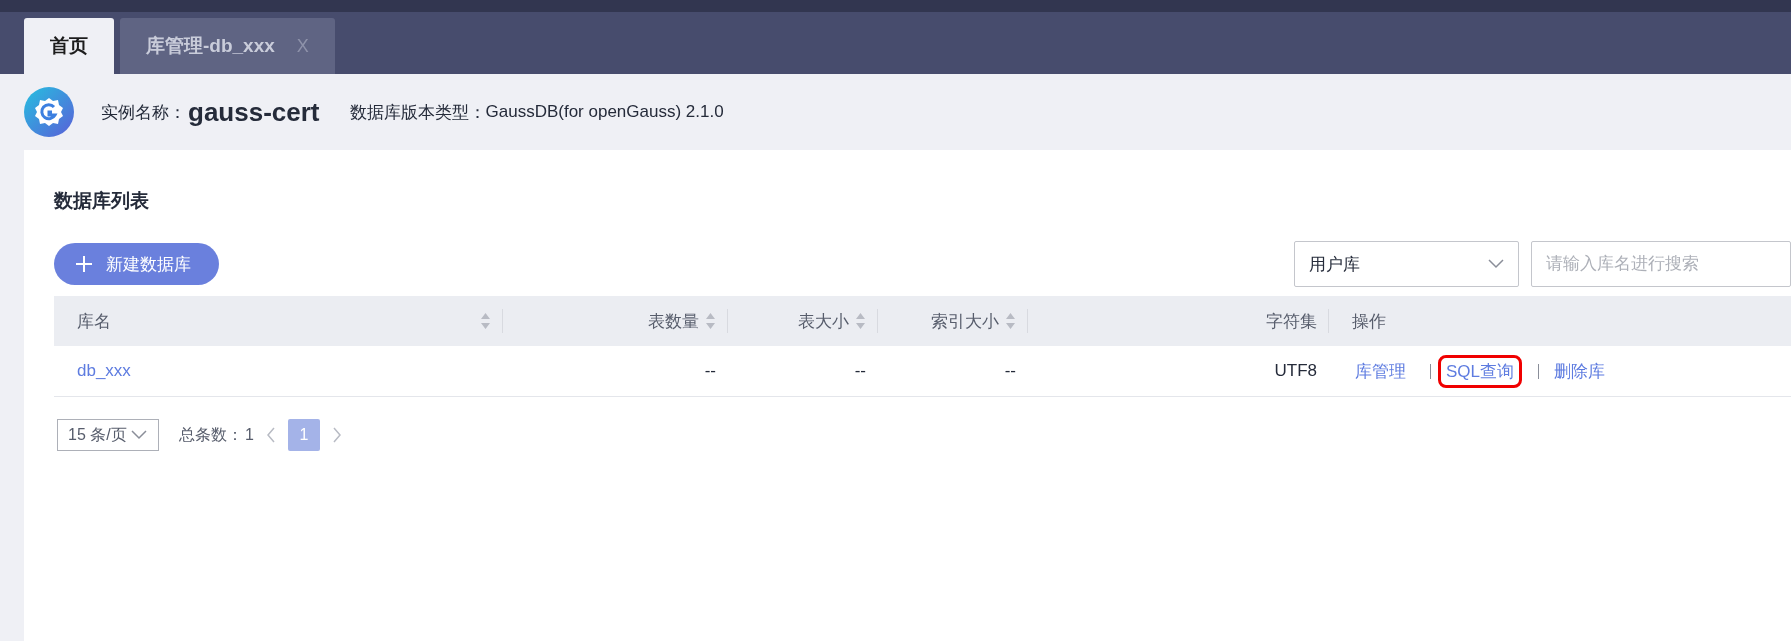 The image size is (1791, 641). What do you see at coordinates (104, 370) in the screenshot?
I see `database-link: db_xxx` at bounding box center [104, 370].